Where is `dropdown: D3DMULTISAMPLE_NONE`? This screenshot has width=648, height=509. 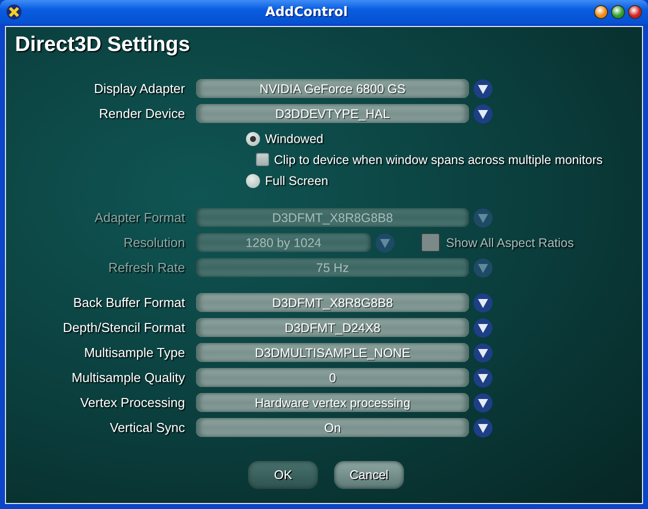 dropdown: D3DMULTISAMPLE_NONE is located at coordinates (332, 352).